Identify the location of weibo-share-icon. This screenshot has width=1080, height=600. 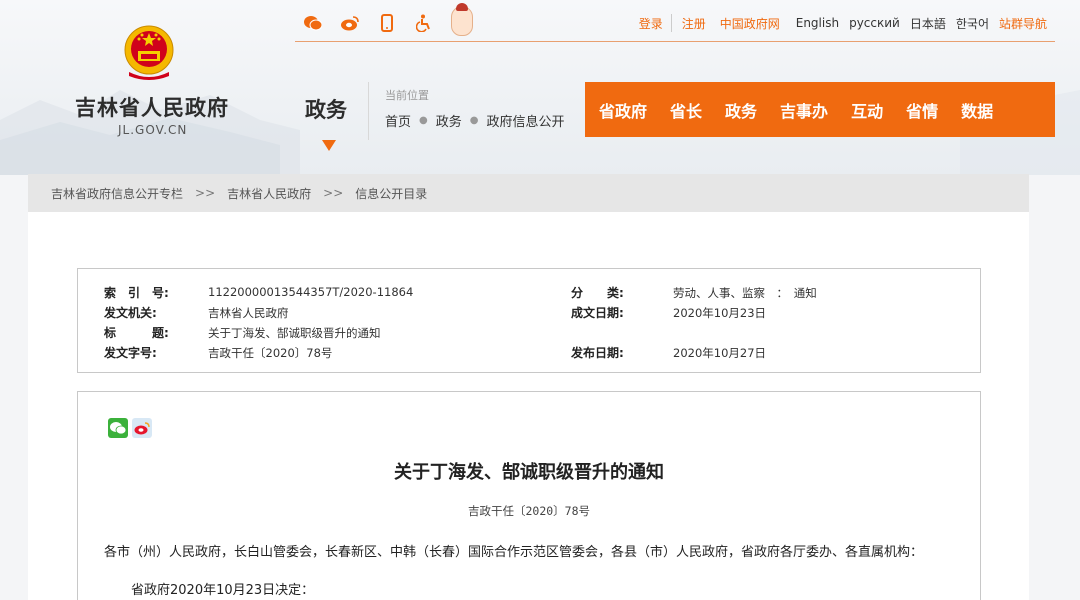
(142, 428).